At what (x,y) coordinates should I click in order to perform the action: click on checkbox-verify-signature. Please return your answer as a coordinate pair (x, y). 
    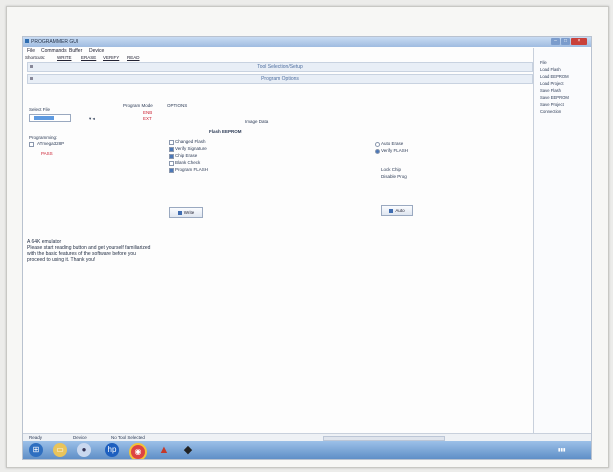
    Looking at the image, I should click on (171, 149).